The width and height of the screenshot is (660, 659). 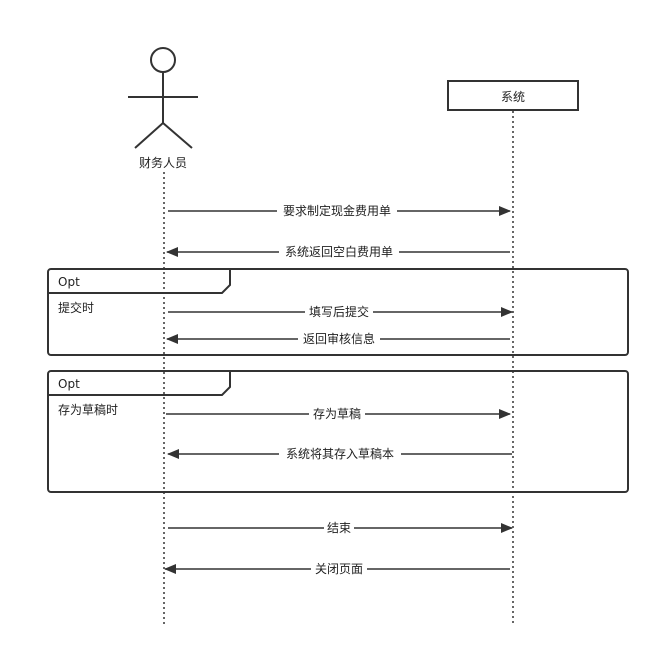 I want to click on message-6: 系统将其存入草稿本, so click(x=339, y=454).